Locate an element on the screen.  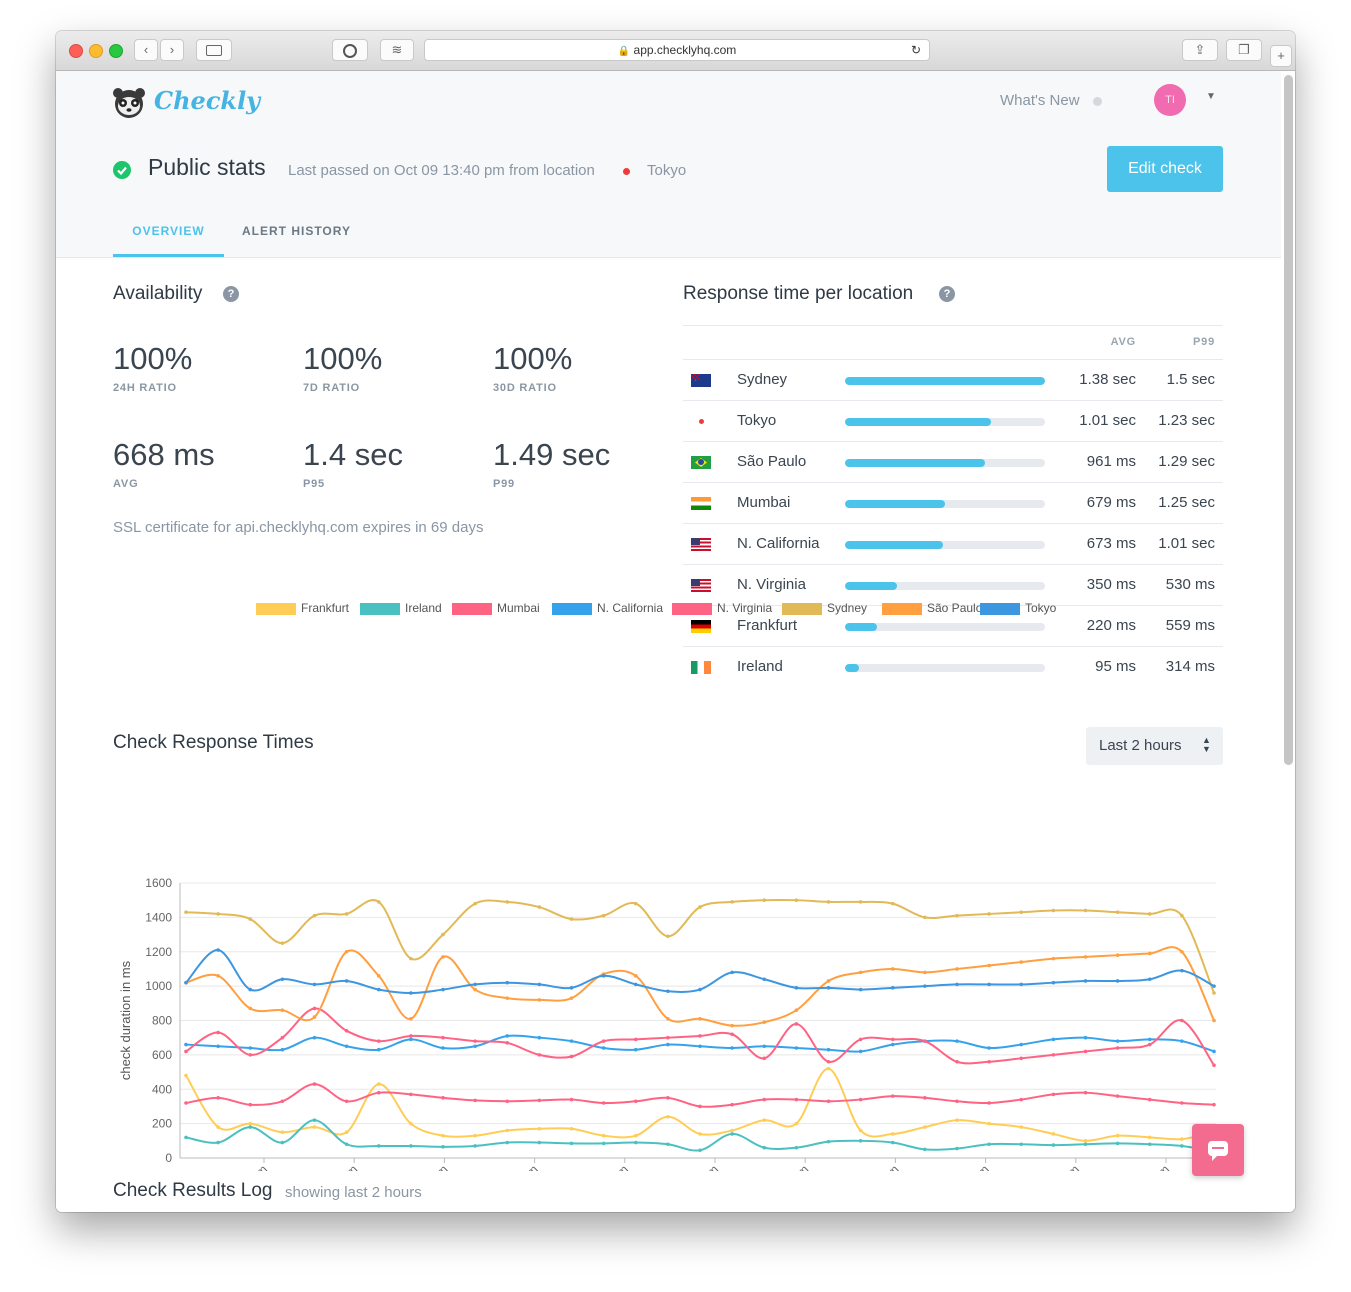
close-window-button is located at coordinates (76, 51).